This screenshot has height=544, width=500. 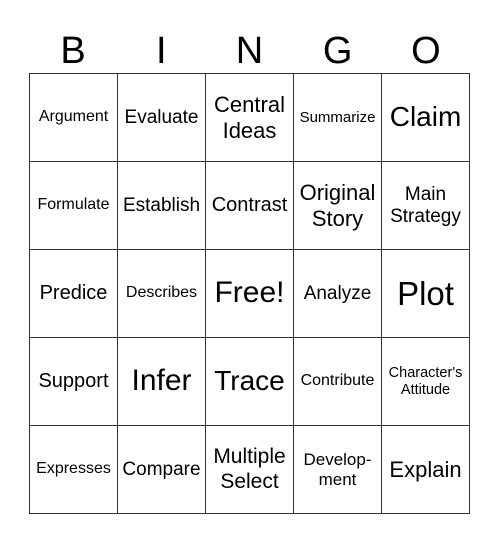 What do you see at coordinates (426, 470) in the screenshot?
I see `bingo-cell: Explain` at bounding box center [426, 470].